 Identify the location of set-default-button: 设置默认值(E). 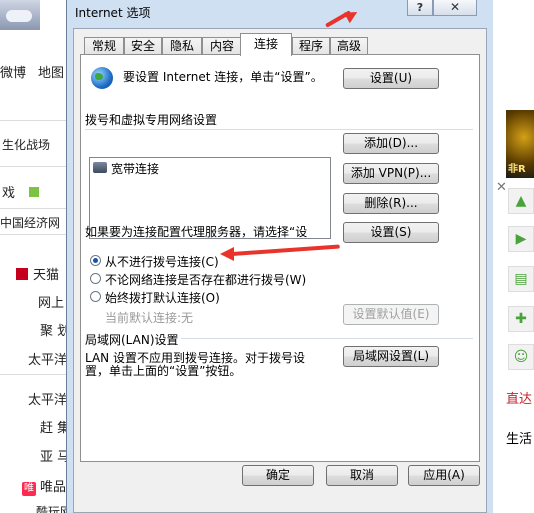
(391, 314).